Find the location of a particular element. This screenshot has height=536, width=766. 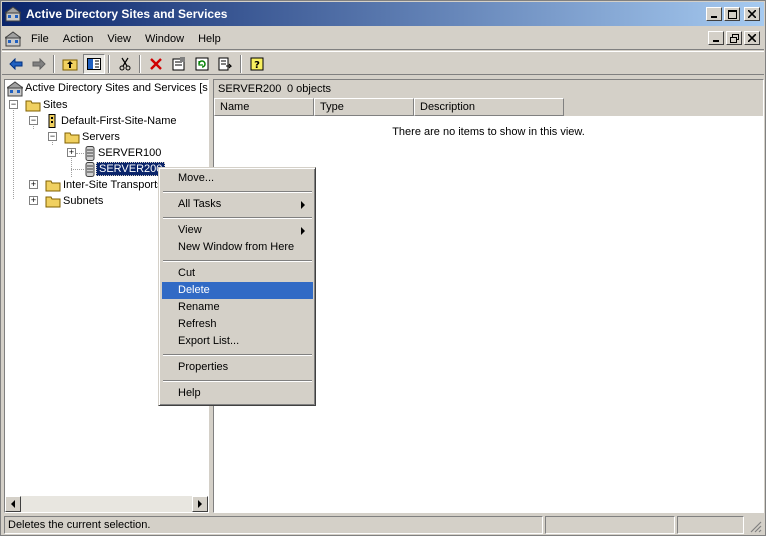

tree-pane-icon is located at coordinates (94, 64).